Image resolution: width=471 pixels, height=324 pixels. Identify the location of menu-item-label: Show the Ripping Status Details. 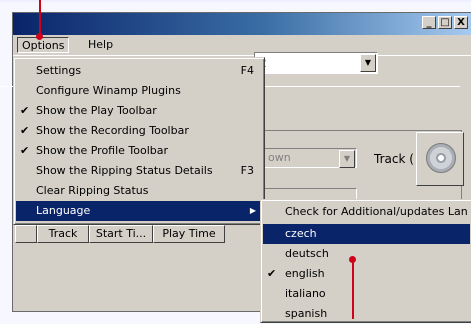
(124, 170).